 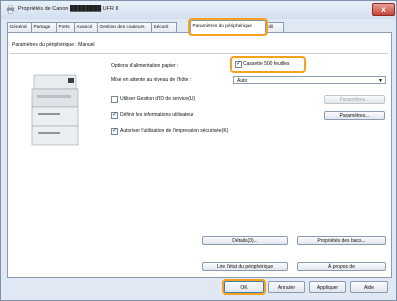 What do you see at coordinates (228, 27) in the screenshot?
I see `tab-device-settings: Paramètres du périphérique` at bounding box center [228, 27].